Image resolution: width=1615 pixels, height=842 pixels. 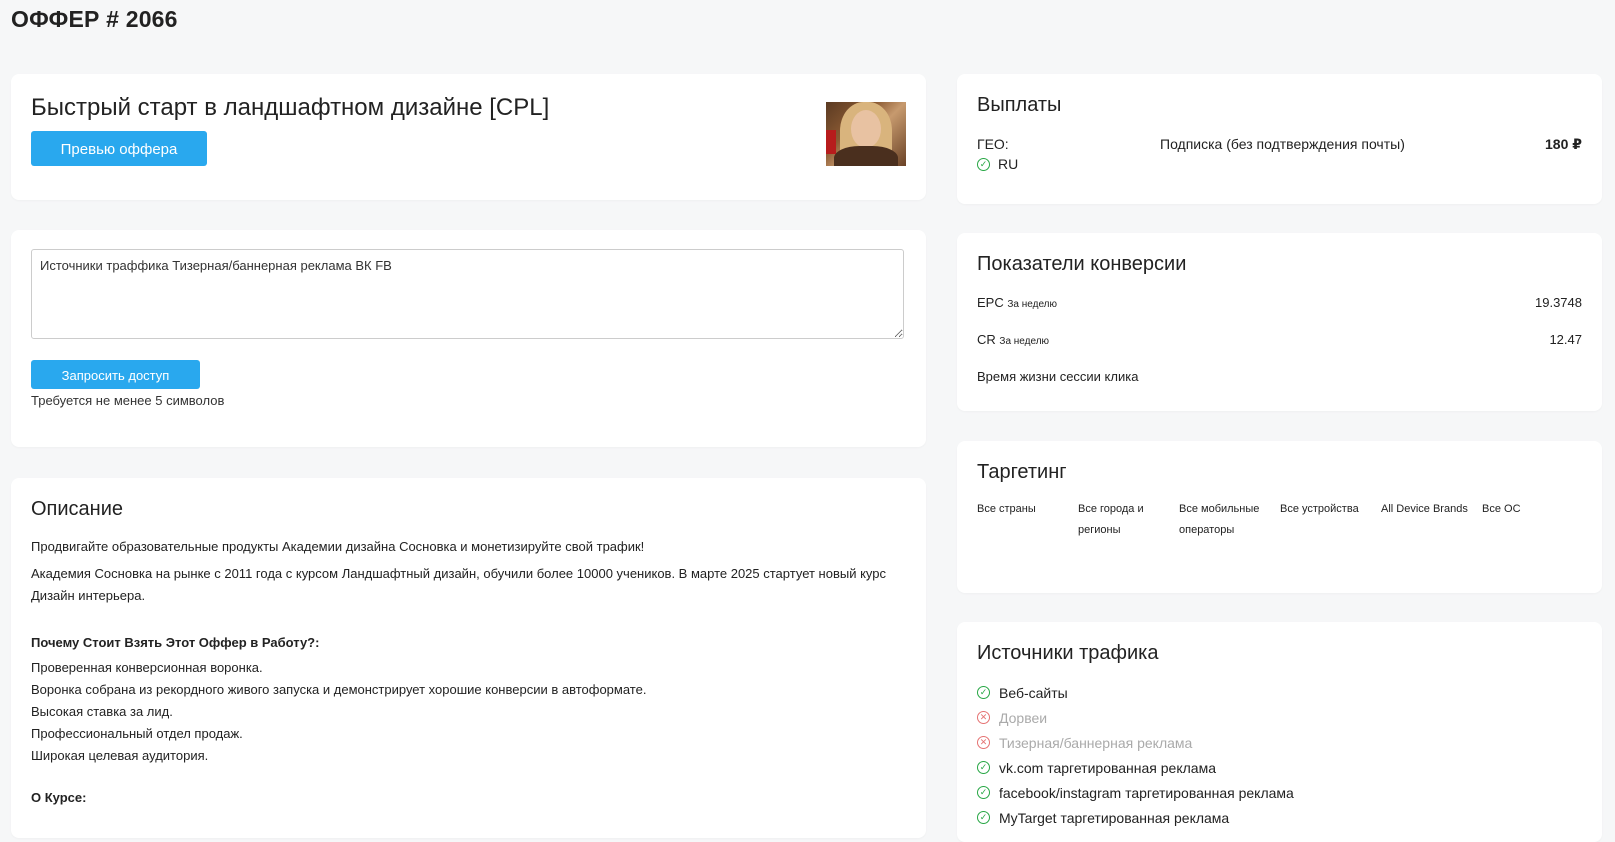 What do you see at coordinates (1135, 692) in the screenshot?
I see `traffic-source-item: ✓ Веб-сайты` at bounding box center [1135, 692].